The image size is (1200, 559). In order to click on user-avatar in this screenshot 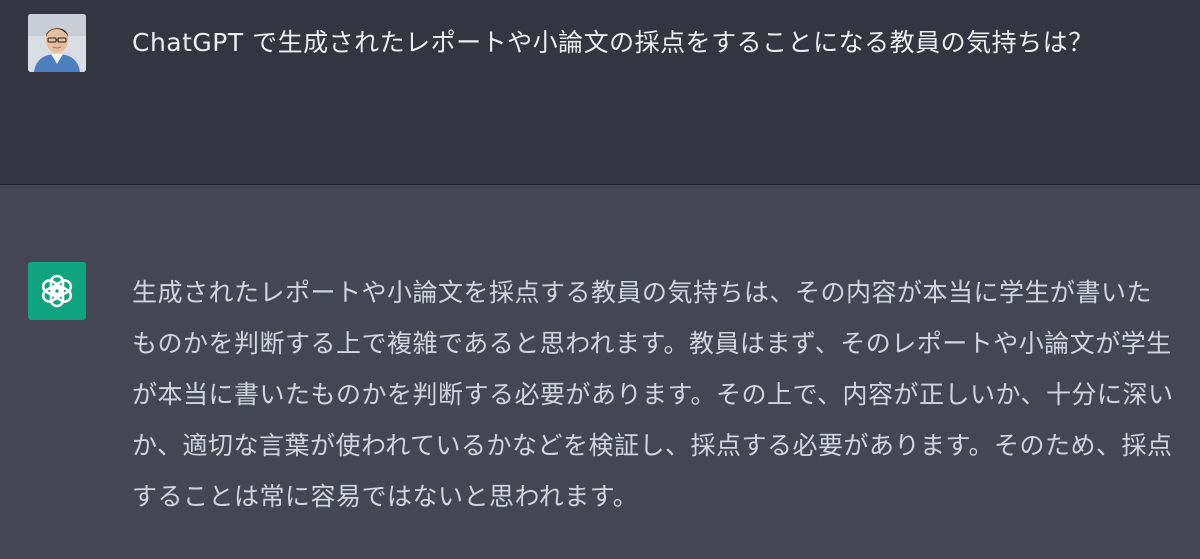, I will do `click(57, 43)`.